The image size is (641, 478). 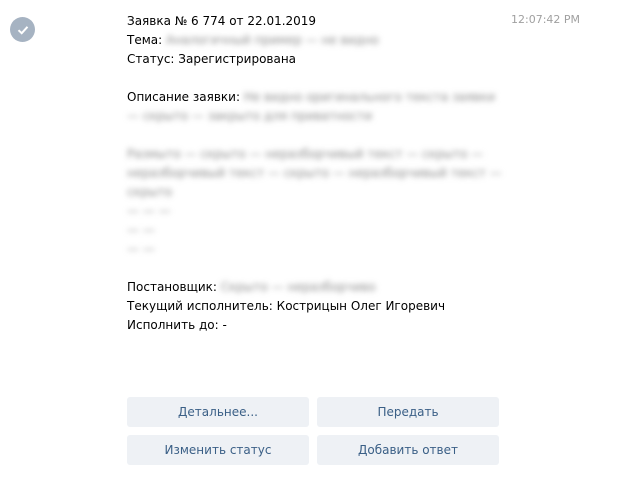 What do you see at coordinates (173, 325) in the screenshot?
I see `due-label: Исполнить до:` at bounding box center [173, 325].